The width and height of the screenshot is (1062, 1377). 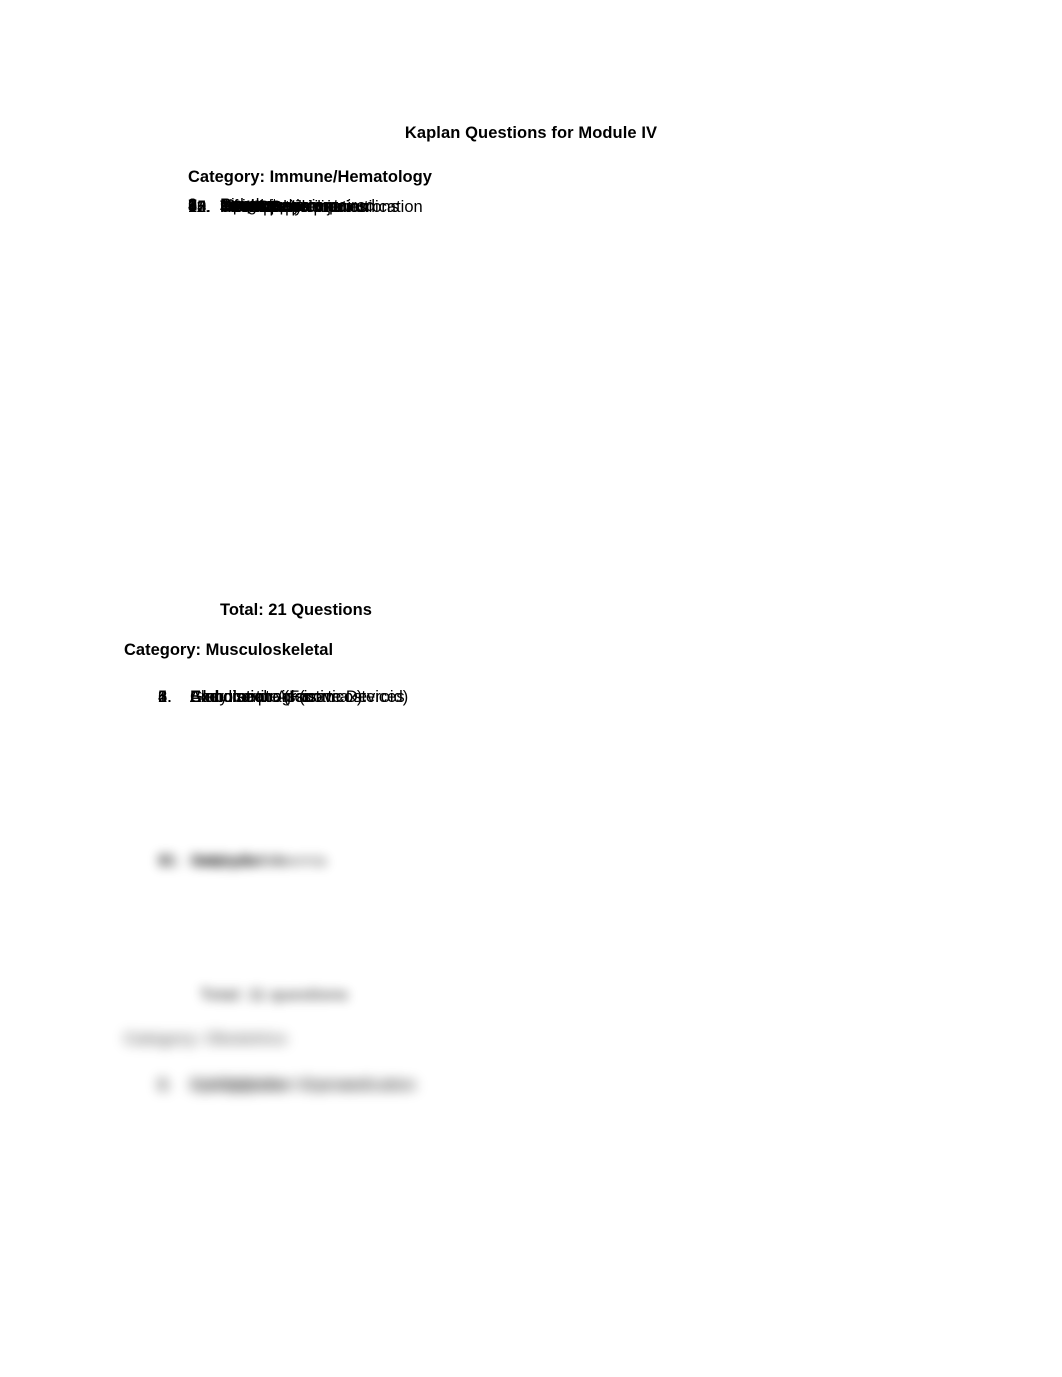 What do you see at coordinates (258, 861) in the screenshot?
I see `list-item-label: Sickle Cell Anemia` at bounding box center [258, 861].